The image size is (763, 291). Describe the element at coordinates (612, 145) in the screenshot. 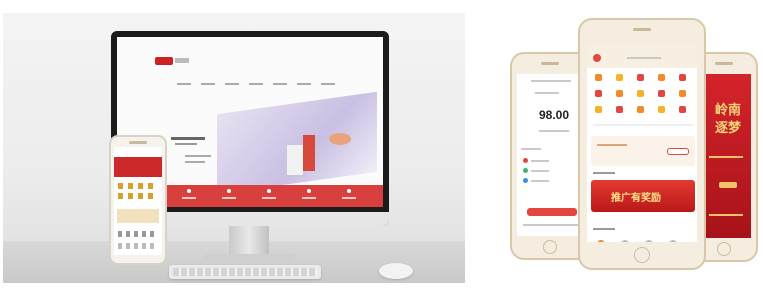

I see `promo-title` at that location.